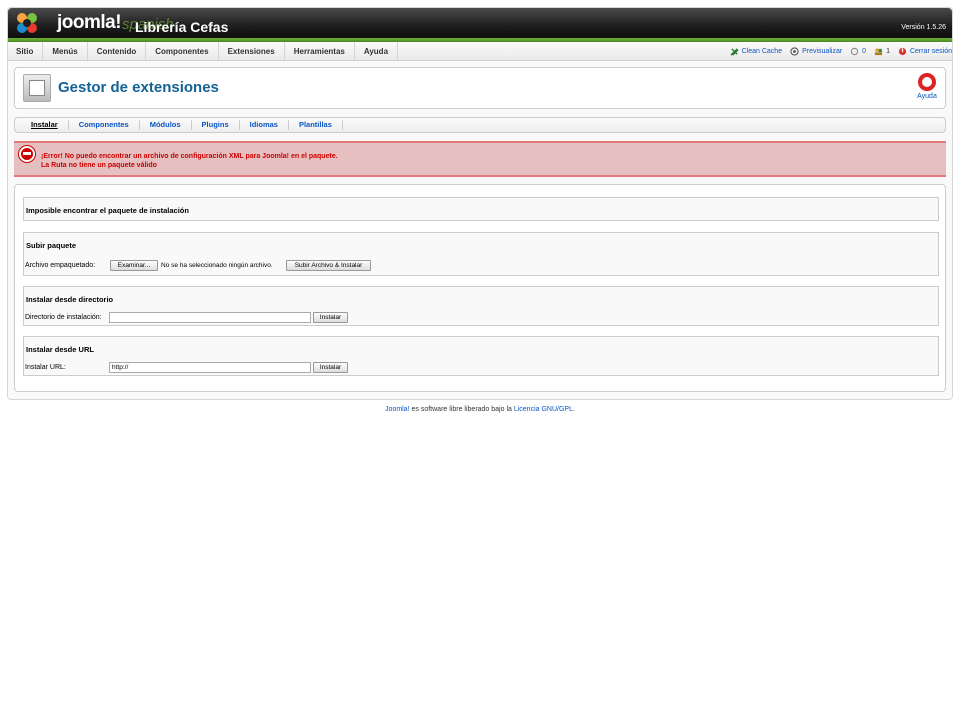 The height and width of the screenshot is (720, 960). Describe the element at coordinates (60, 265) in the screenshot. I see `upload-label: Archivo empaquetado:` at that location.